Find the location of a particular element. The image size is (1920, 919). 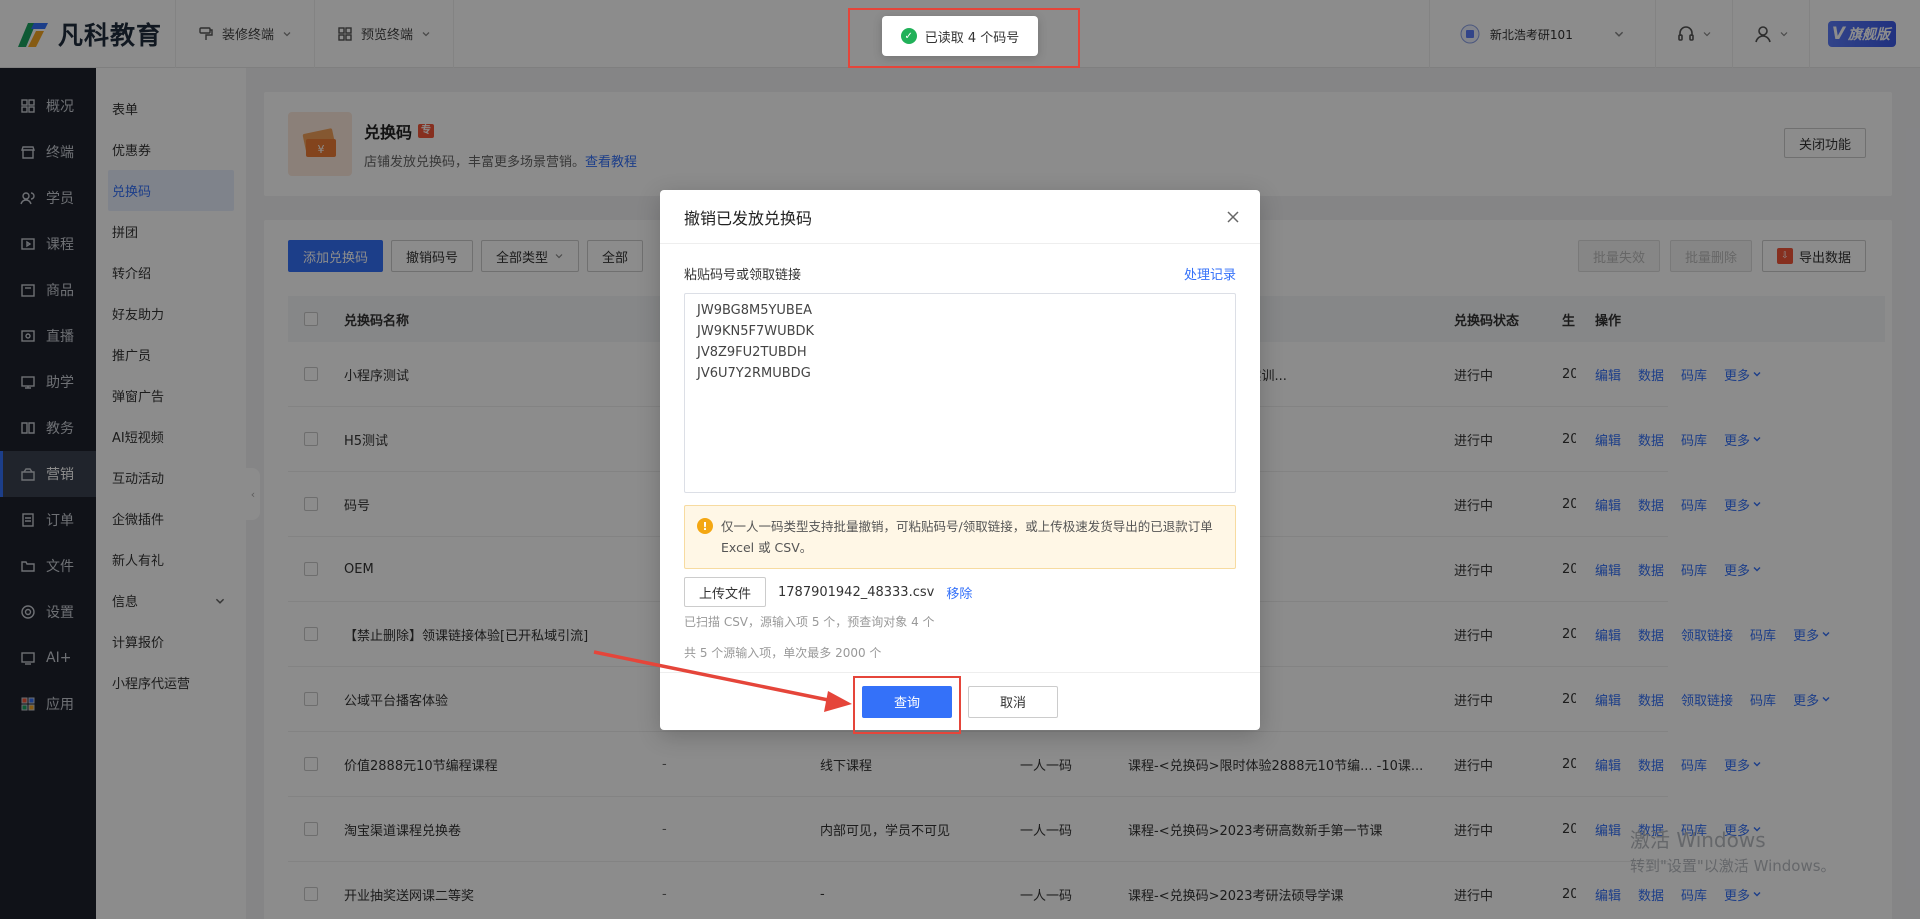

process-records-link: 处理记录 is located at coordinates (1210, 273).